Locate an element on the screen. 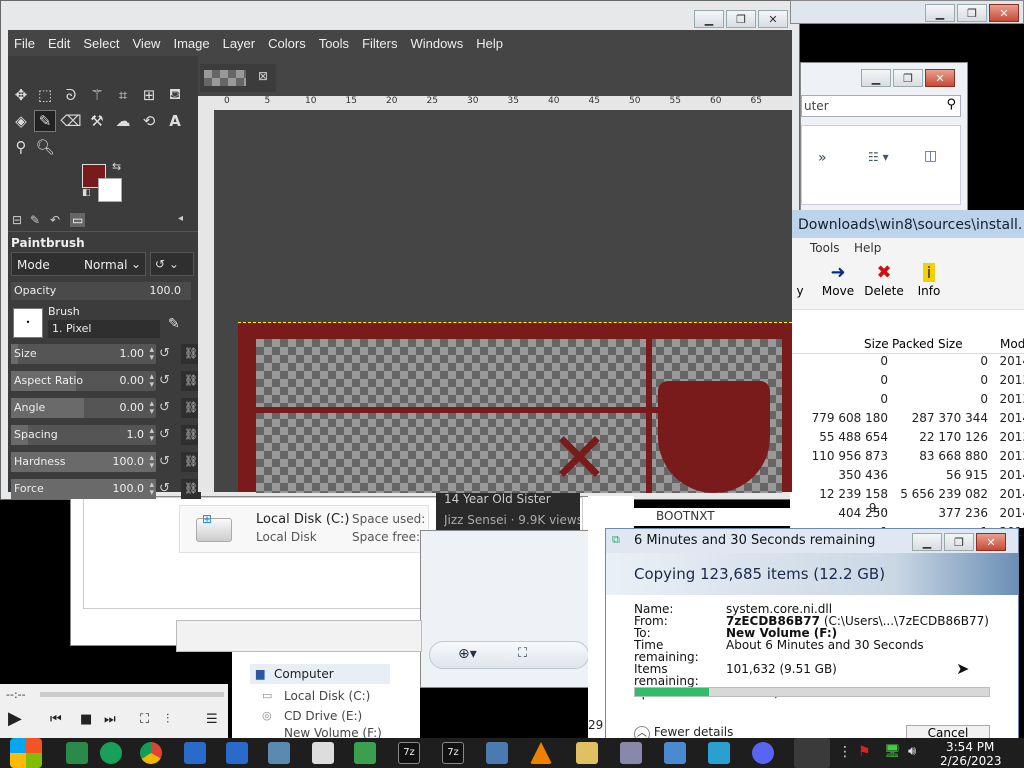  nav-item-new-volume: New Volume (F:) is located at coordinates (332, 732).